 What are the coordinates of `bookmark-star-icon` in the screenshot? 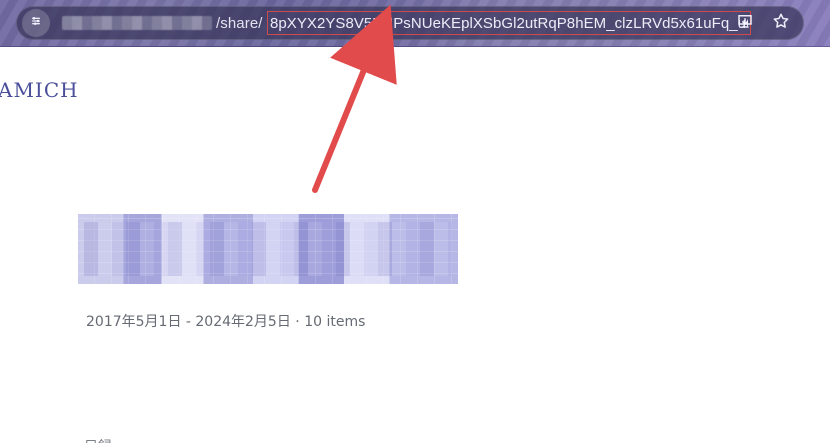 It's located at (781, 23).